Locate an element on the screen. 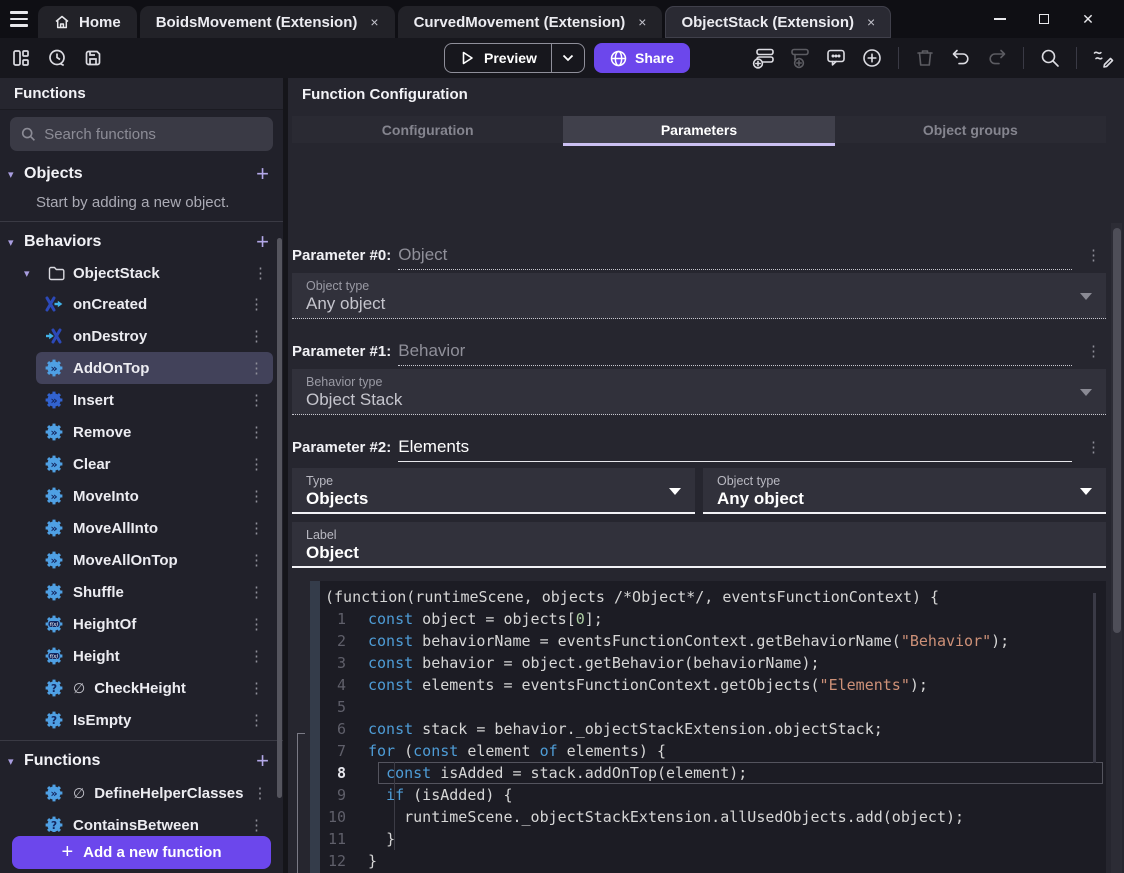 This screenshot has height=873, width=1124. search-functions-input is located at coordinates (153, 134).